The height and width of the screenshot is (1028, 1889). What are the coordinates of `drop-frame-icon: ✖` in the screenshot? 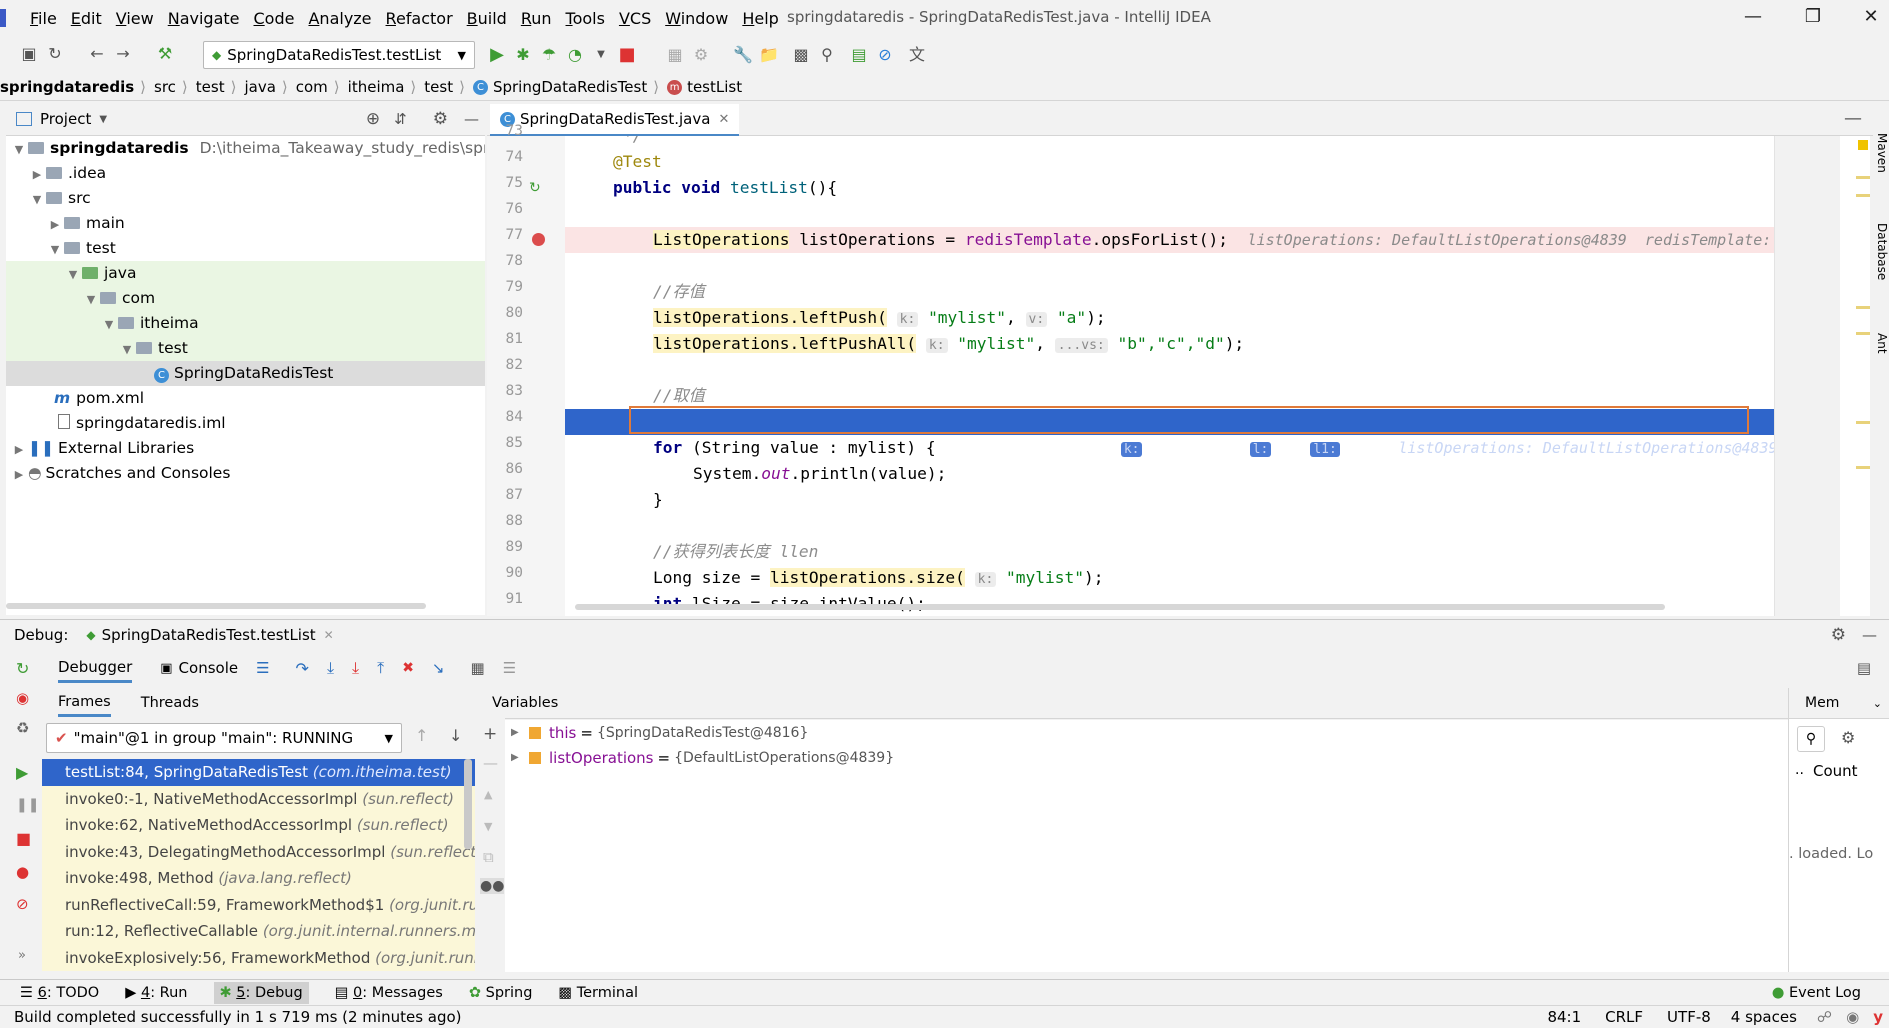 It's located at (408, 668).